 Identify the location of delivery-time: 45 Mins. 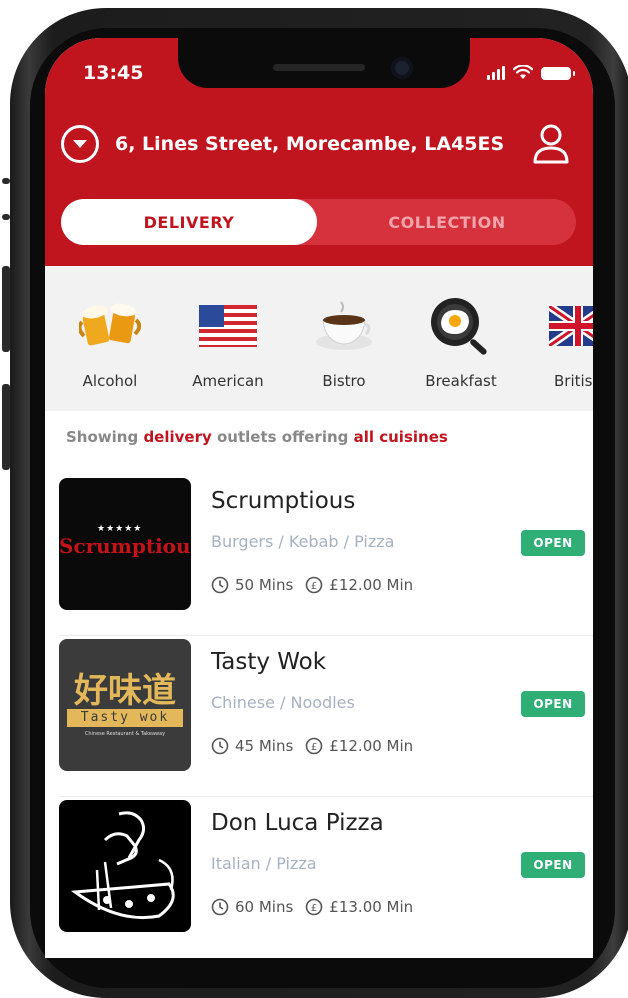
(264, 746).